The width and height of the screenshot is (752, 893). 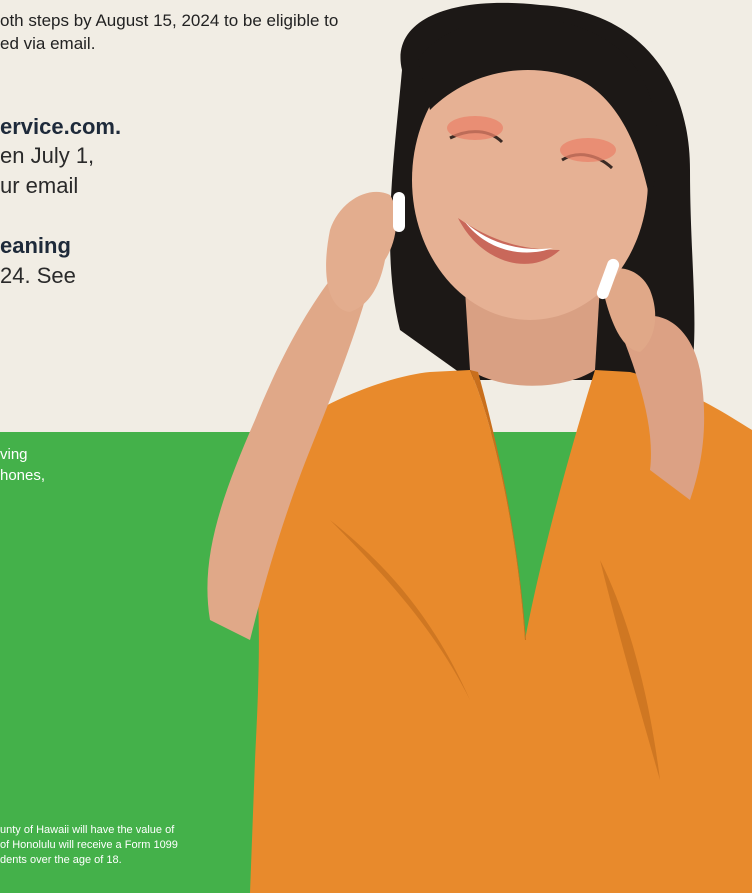 I want to click on left-earbud-icon, so click(x=399, y=212).